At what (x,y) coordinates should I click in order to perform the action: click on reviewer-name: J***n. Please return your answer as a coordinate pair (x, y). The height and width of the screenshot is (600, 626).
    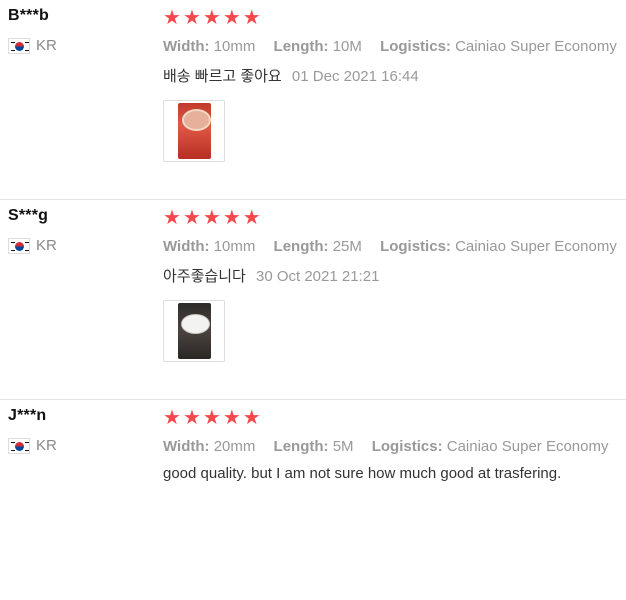
    Looking at the image, I should click on (27, 415).